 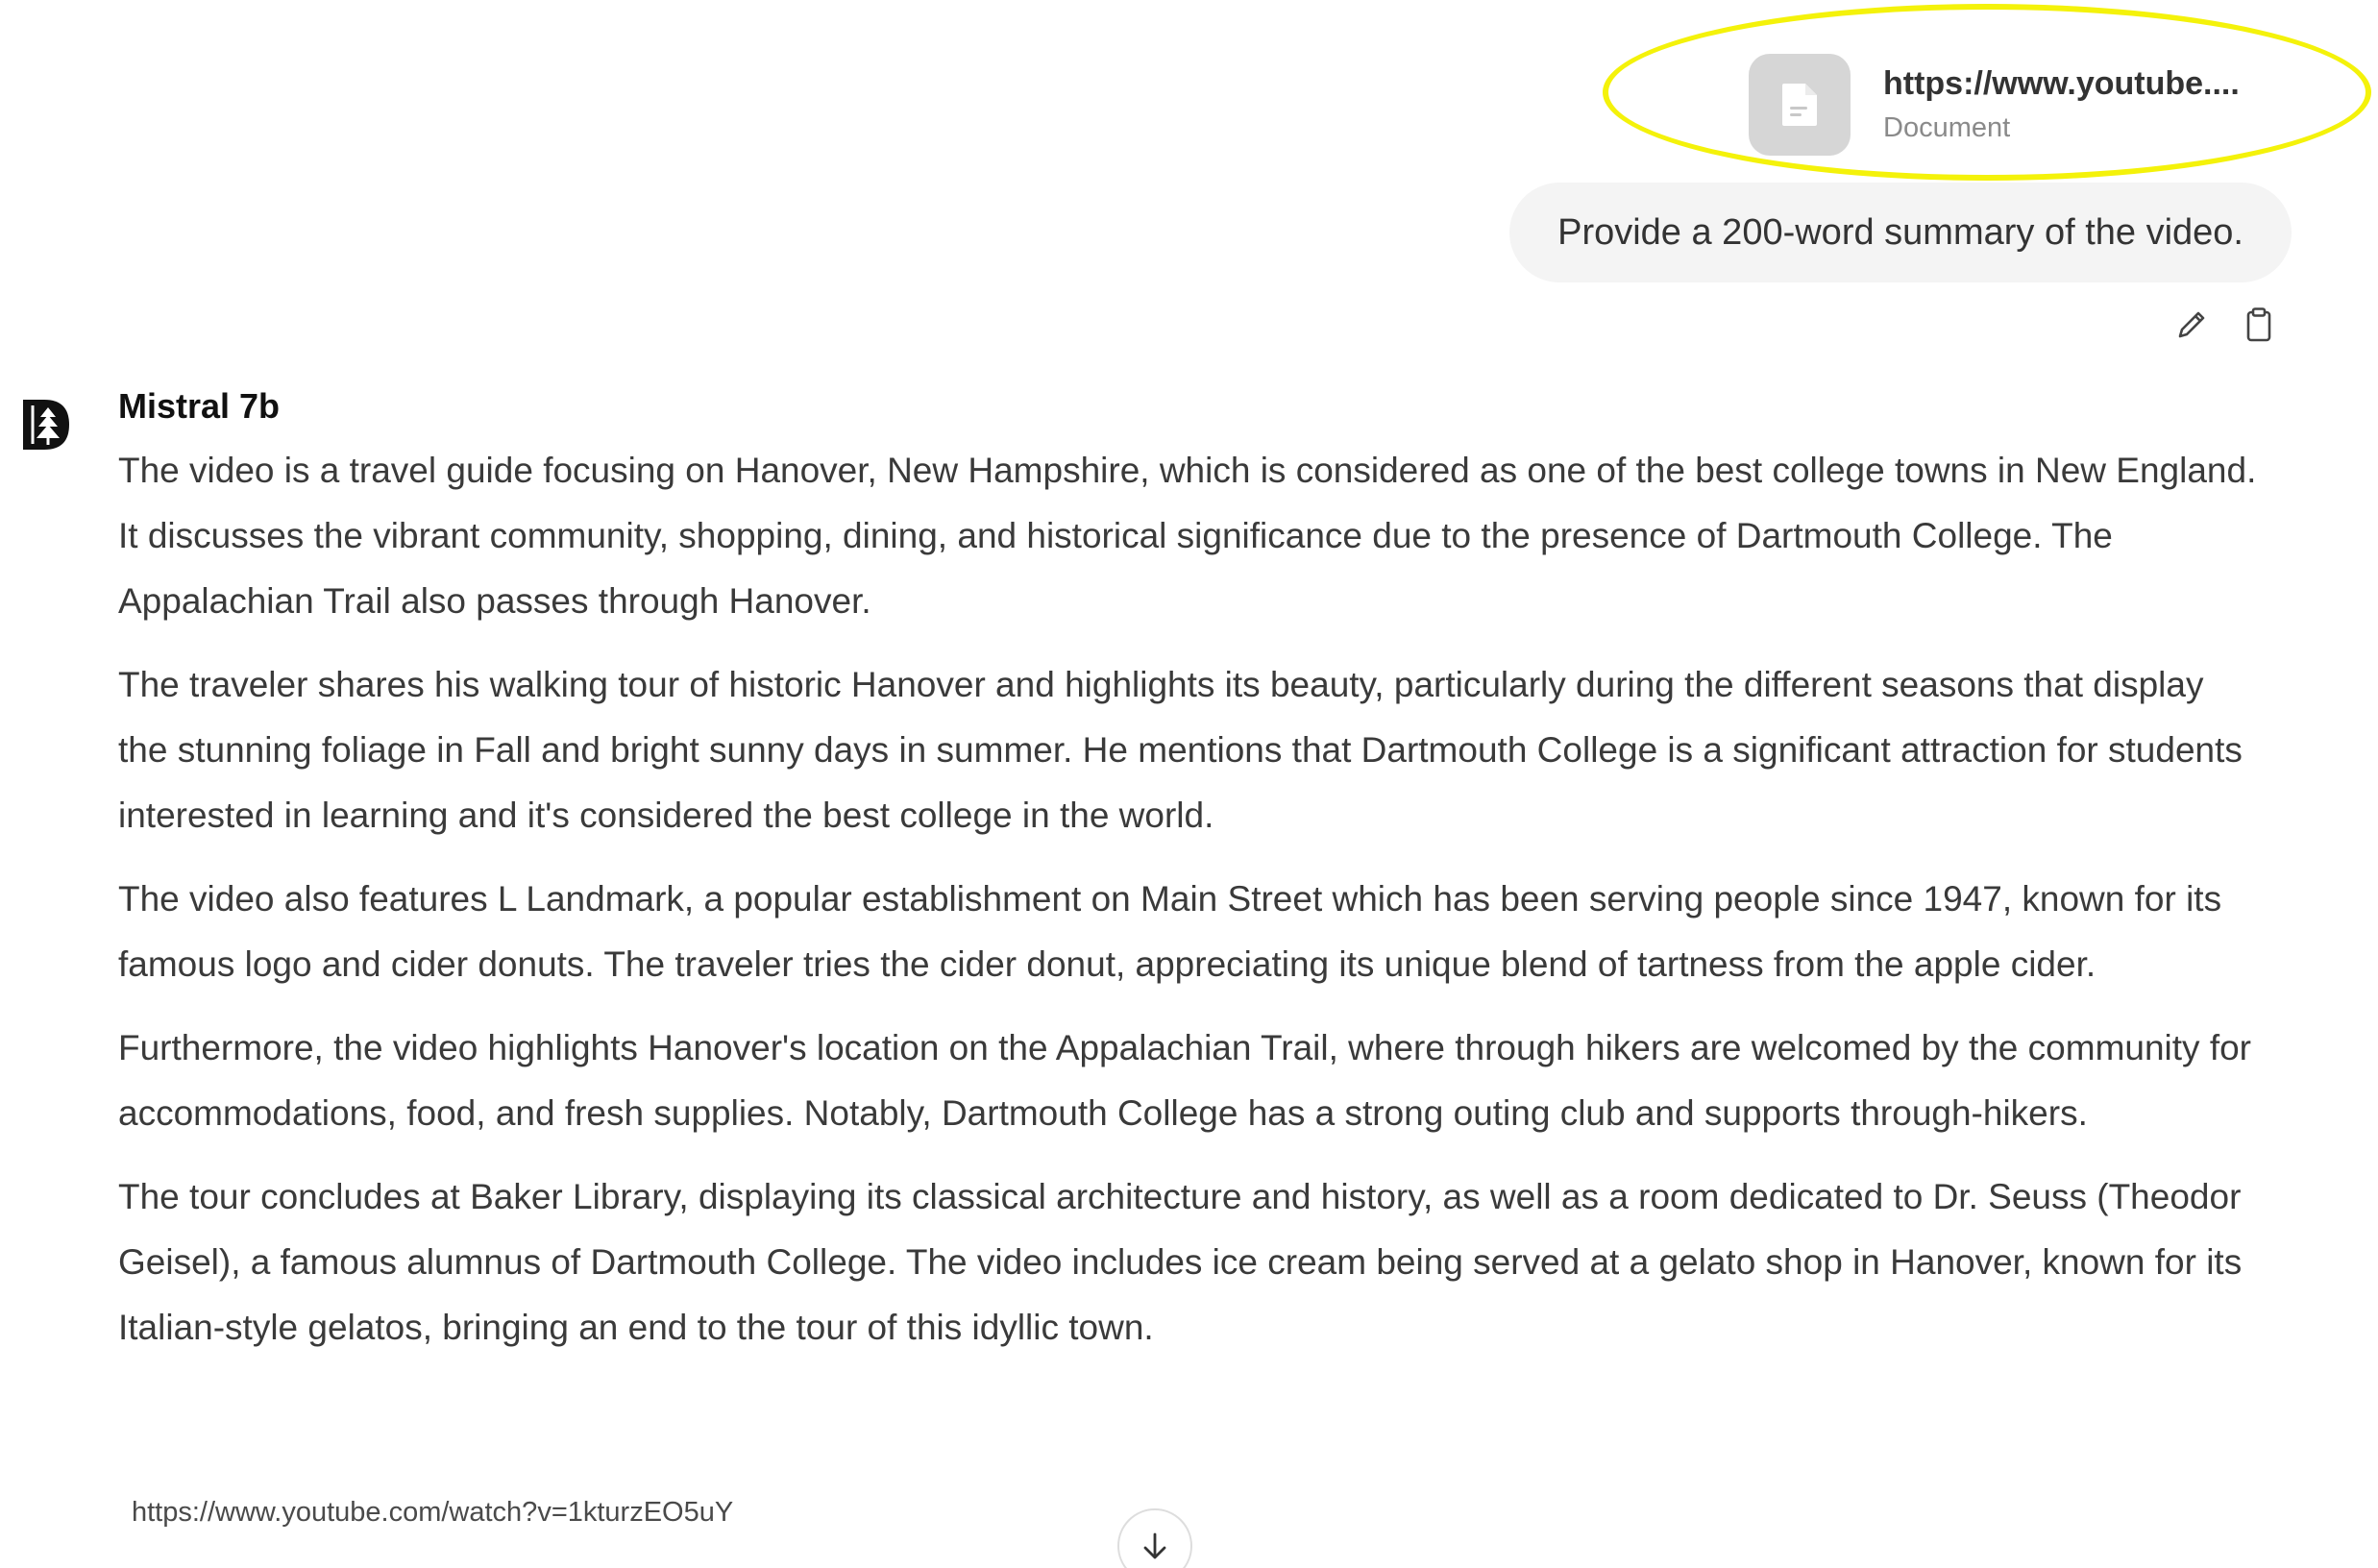 What do you see at coordinates (199, 406) in the screenshot?
I see `assistant-name: Mistral 7b` at bounding box center [199, 406].